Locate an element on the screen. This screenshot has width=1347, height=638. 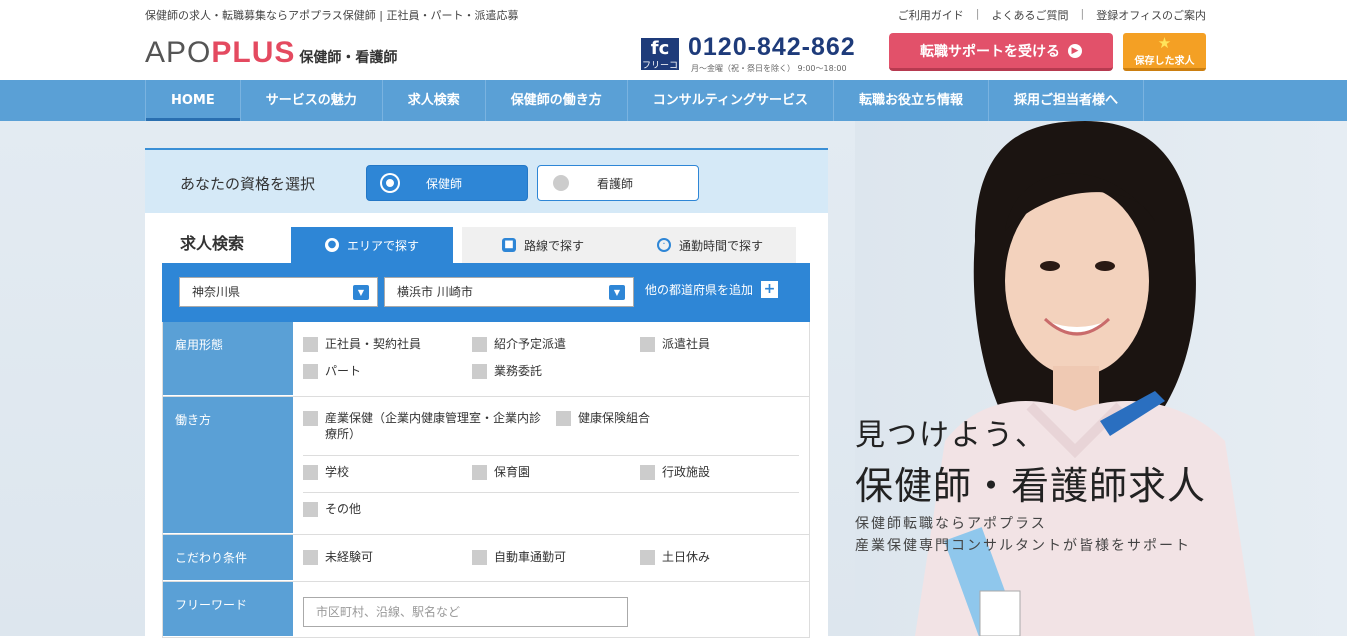
plus-icon: + is located at coordinates (770, 289).